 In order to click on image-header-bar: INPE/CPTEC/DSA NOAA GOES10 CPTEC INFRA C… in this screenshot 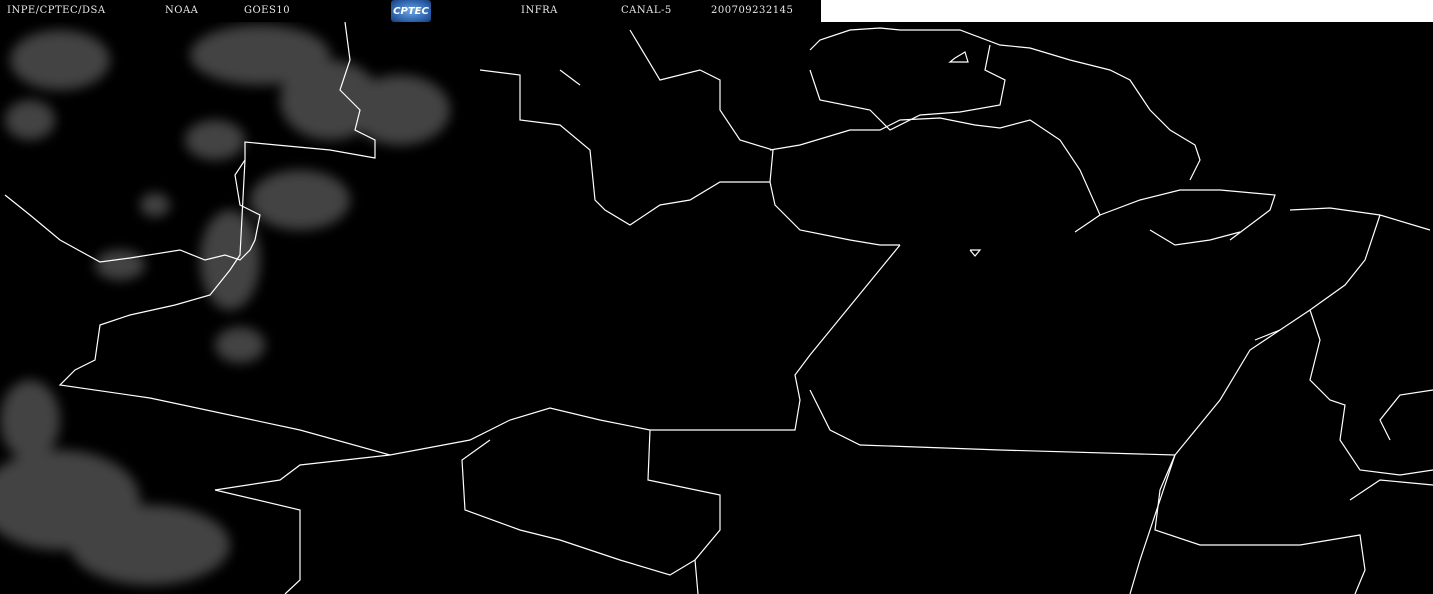, I will do `click(410, 11)`.